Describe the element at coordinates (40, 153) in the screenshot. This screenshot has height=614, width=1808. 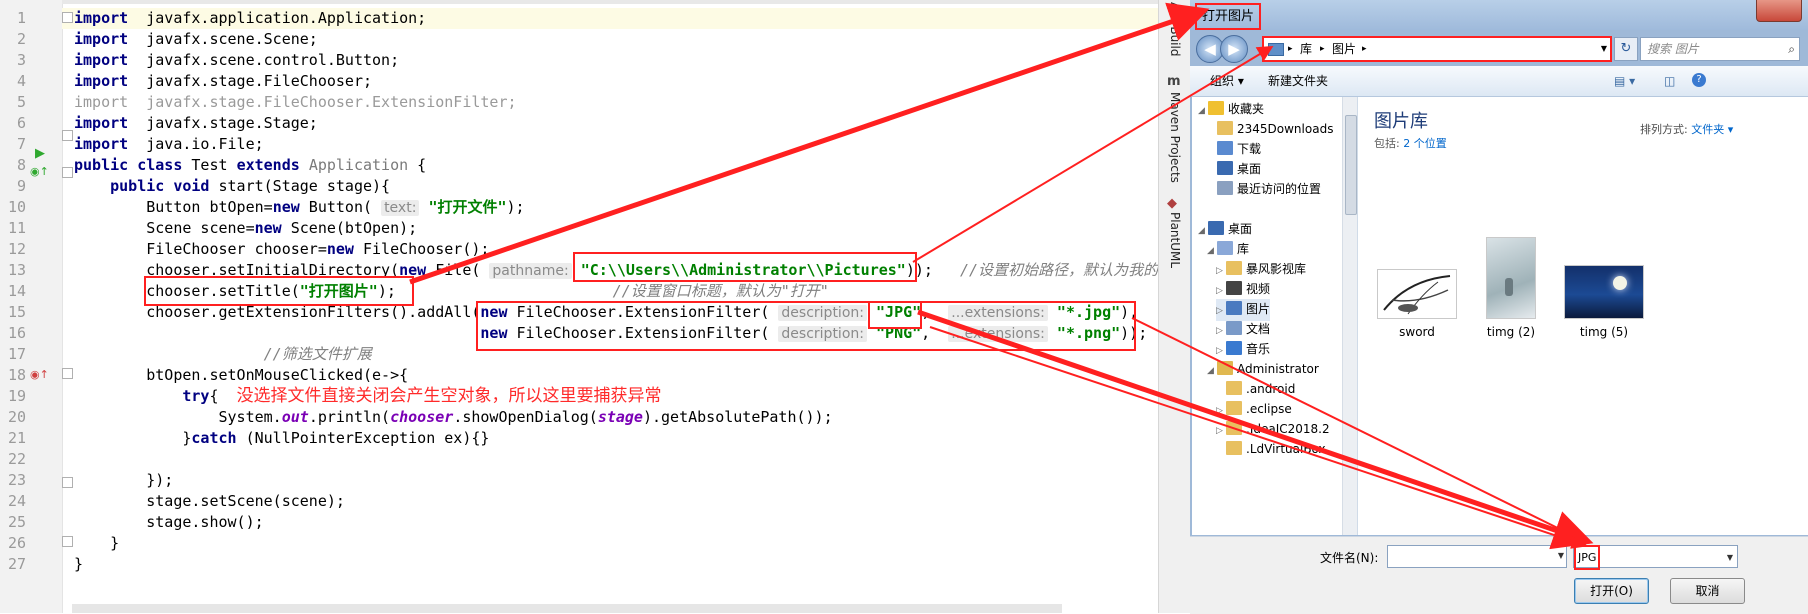
I see `run-icon: ▶` at that location.